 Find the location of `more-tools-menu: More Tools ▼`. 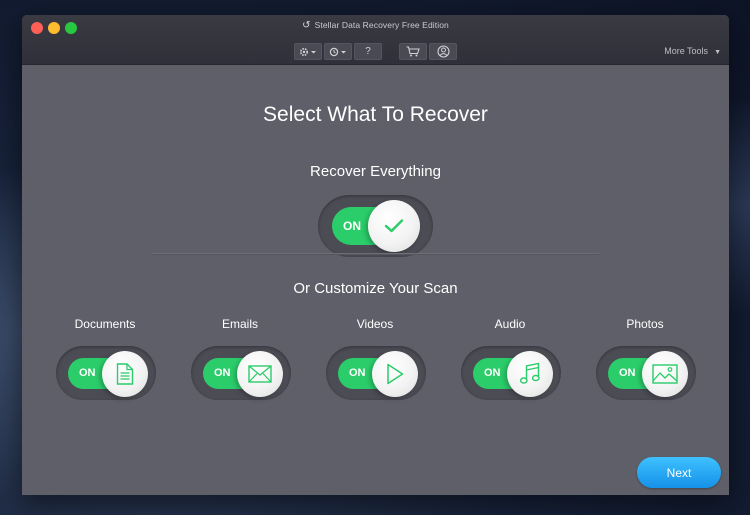

more-tools-menu: More Tools ▼ is located at coordinates (692, 51).